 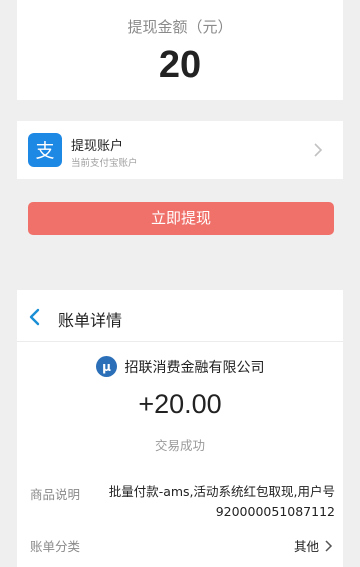 I want to click on bill-amount: +20.00, so click(x=180, y=404).